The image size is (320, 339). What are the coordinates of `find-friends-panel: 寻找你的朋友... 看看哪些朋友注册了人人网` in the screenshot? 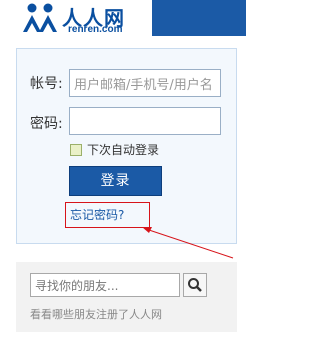 It's located at (126, 297).